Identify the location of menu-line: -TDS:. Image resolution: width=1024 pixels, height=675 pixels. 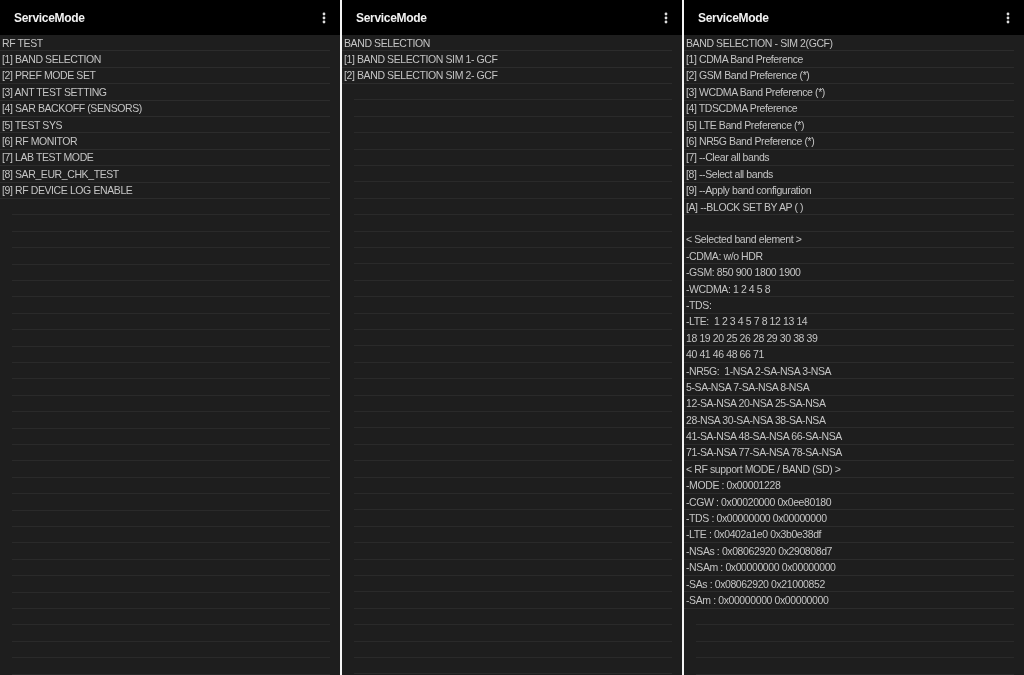
(699, 304).